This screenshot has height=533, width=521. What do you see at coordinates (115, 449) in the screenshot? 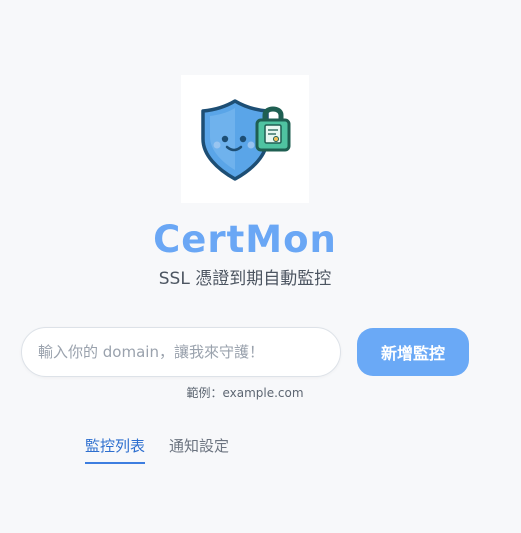
I see `tab-monitor-list: 監控列表` at bounding box center [115, 449].